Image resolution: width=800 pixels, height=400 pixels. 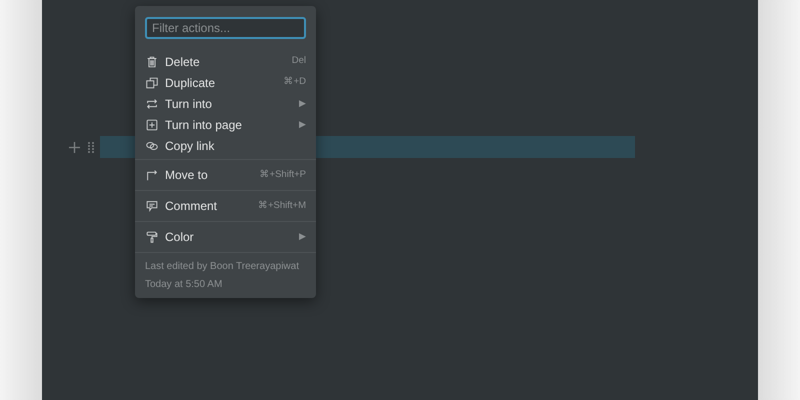 I want to click on menu-item-label: Turn into page, so click(x=204, y=125).